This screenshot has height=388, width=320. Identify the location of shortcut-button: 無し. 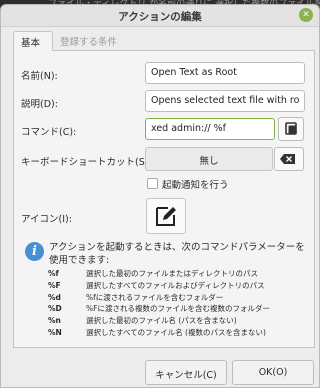
(209, 159).